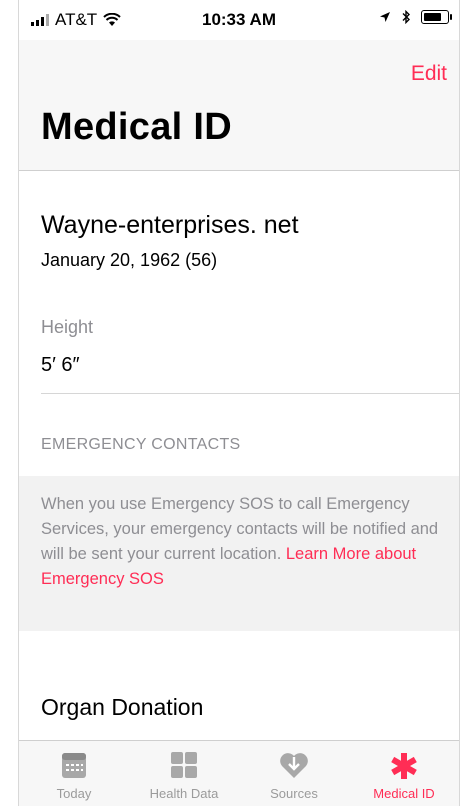 This screenshot has width=468, height=806. I want to click on divider, so click(250, 393).